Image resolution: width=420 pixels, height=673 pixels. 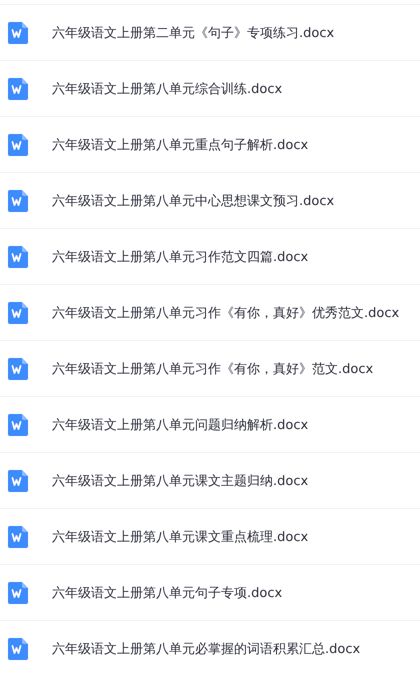 What do you see at coordinates (180, 481) in the screenshot?
I see `file-name: 六年级语文上册第八单元课文主题归纳.docx` at bounding box center [180, 481].